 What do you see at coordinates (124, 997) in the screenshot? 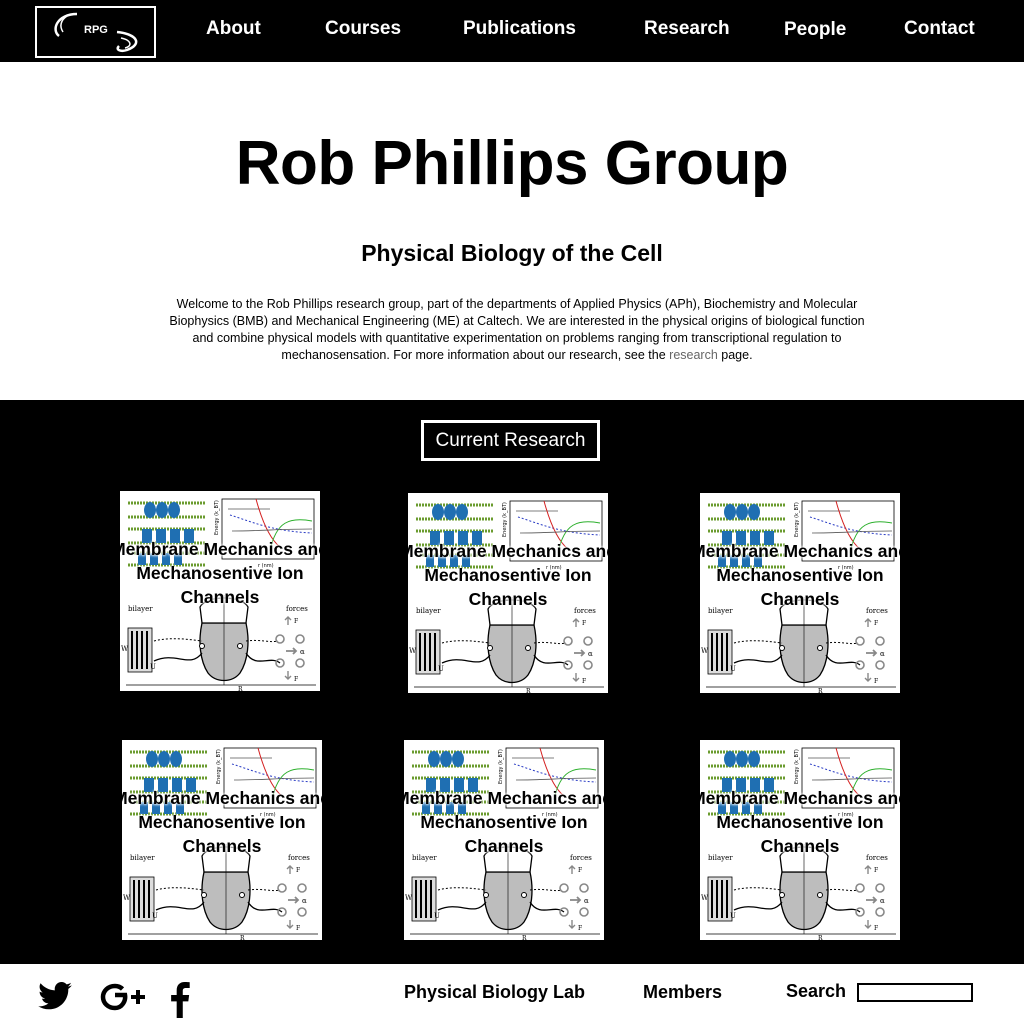
I see `google-plus-icon` at bounding box center [124, 997].